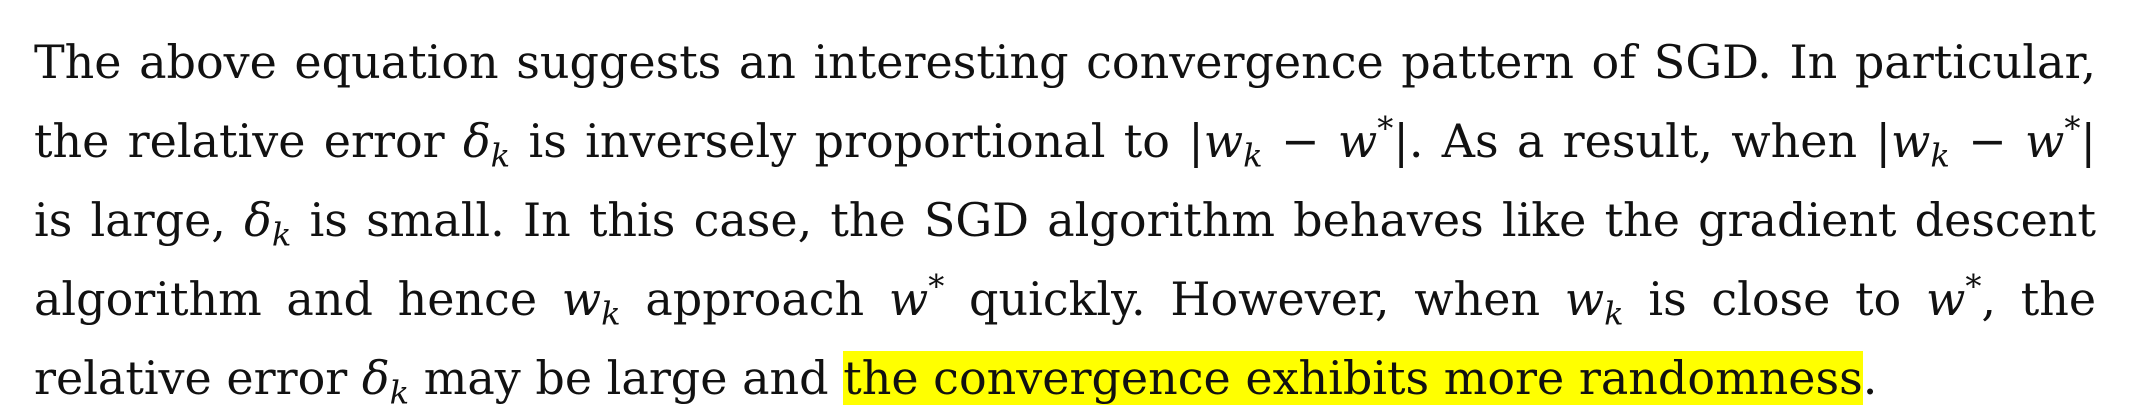 The image size is (2130, 418). Describe the element at coordinates (1986, 142) in the screenshot. I see `math-abs-wk-minus-wstar-2: |wk − w*|` at that location.